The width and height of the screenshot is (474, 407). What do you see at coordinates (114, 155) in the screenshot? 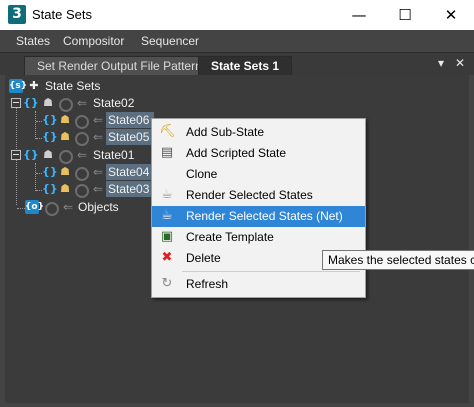
I see `state01-label: State01` at bounding box center [114, 155].